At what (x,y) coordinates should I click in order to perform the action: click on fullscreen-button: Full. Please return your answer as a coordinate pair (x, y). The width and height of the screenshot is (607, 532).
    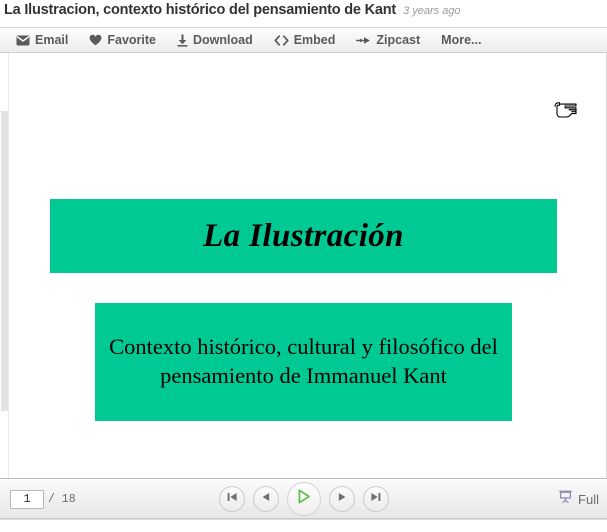
    Looking at the image, I should click on (578, 499).